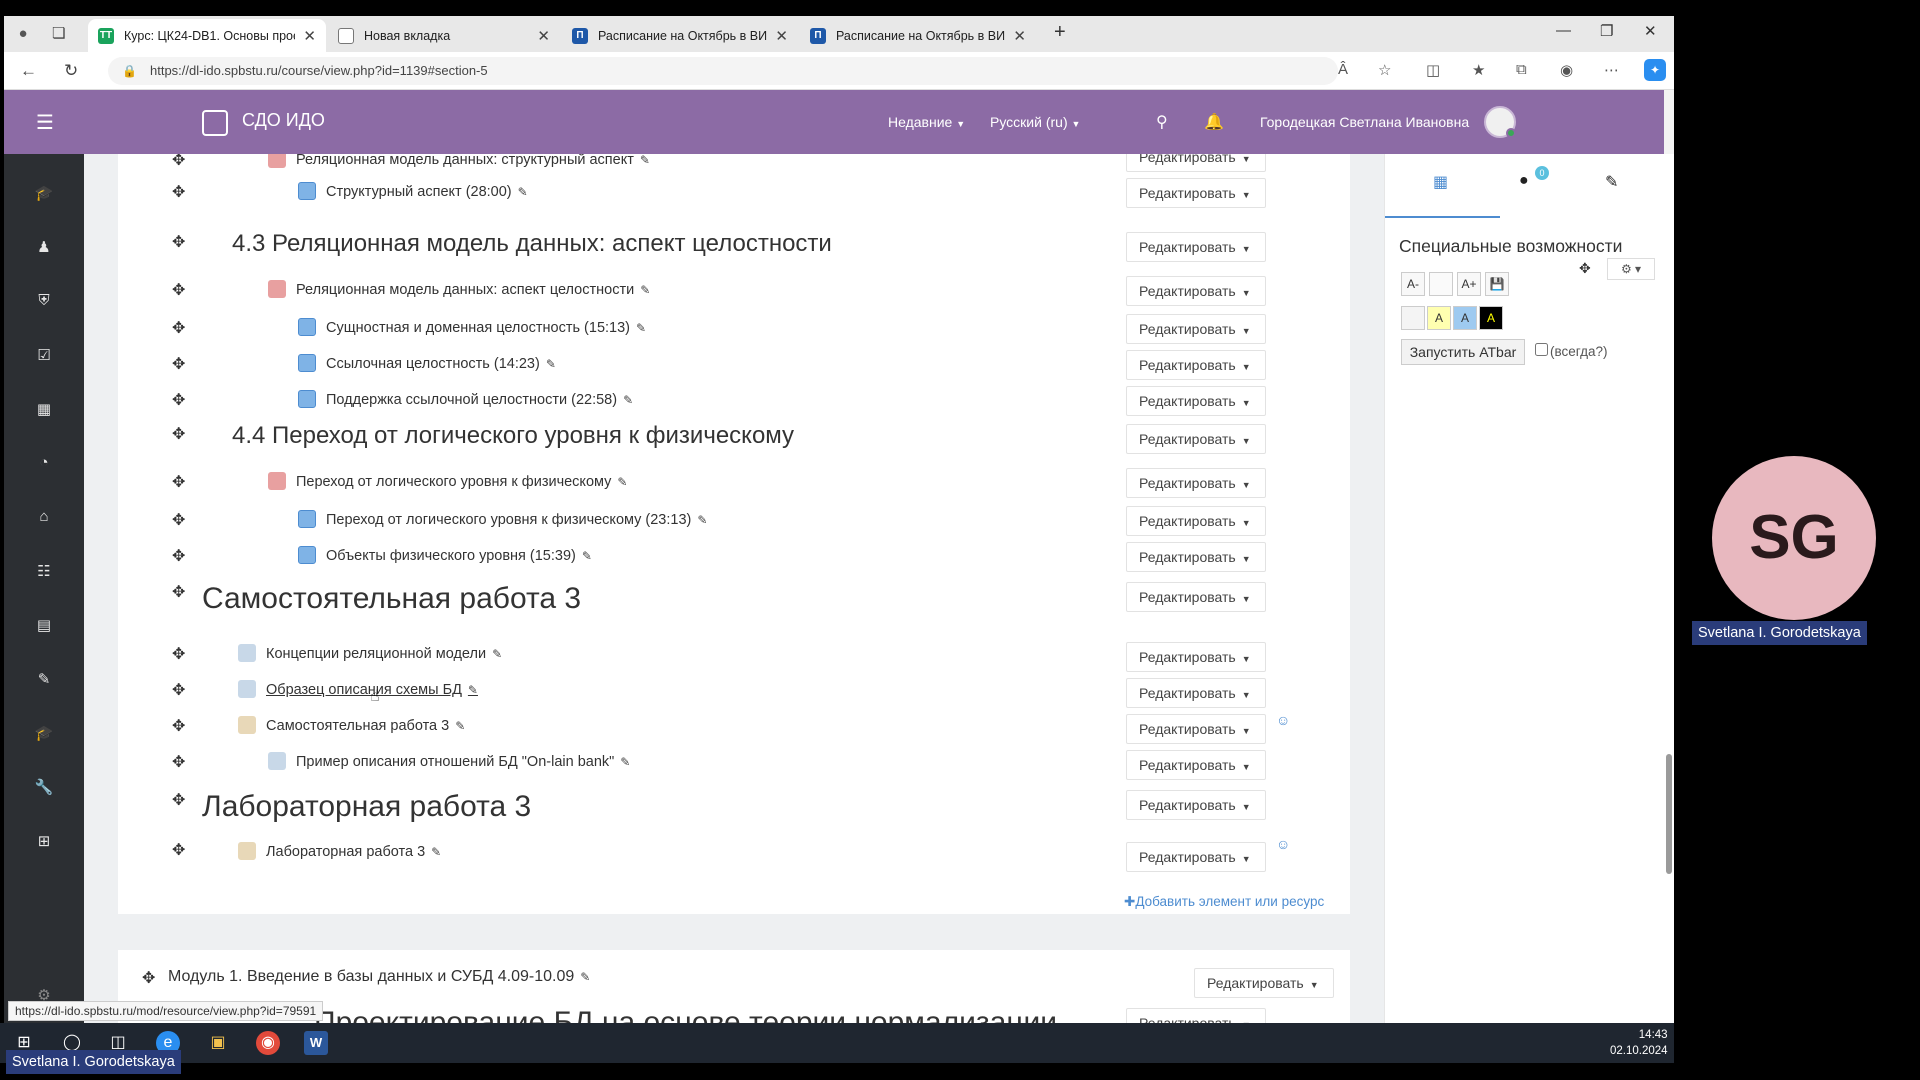 The width and height of the screenshot is (1920, 1080). Describe the element at coordinates (1650, 31) in the screenshot. I see `window-close-icon: ✕` at that location.